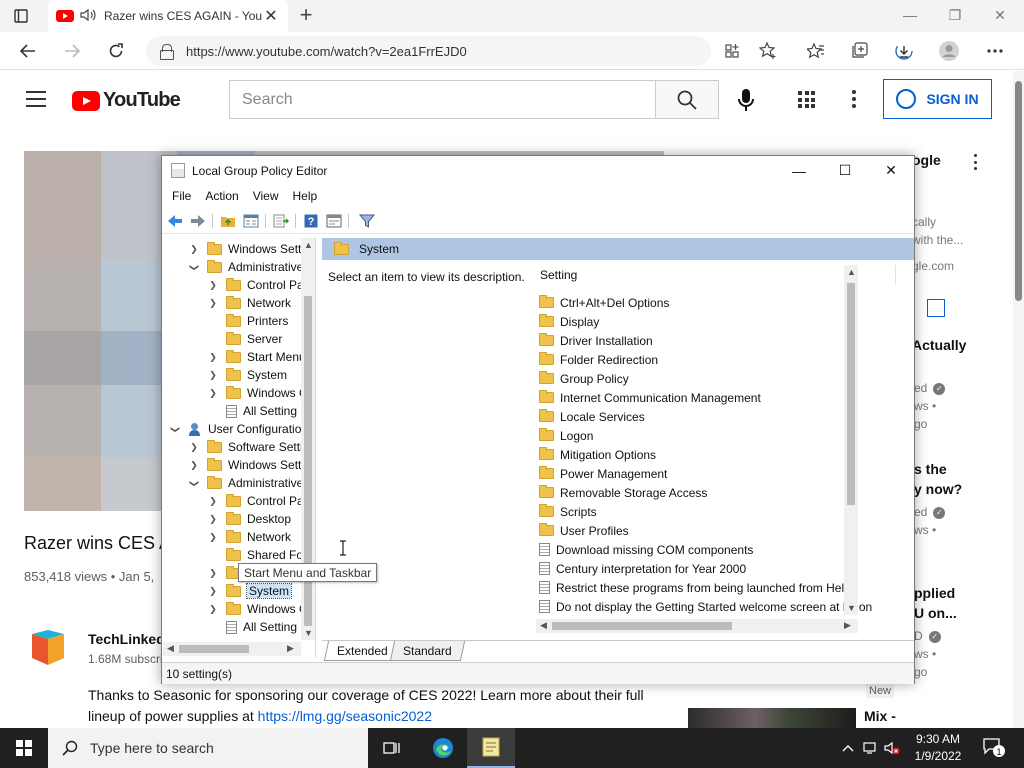 The width and height of the screenshot is (1024, 768). Describe the element at coordinates (816, 51) in the screenshot. I see `favorites-icon` at that location.